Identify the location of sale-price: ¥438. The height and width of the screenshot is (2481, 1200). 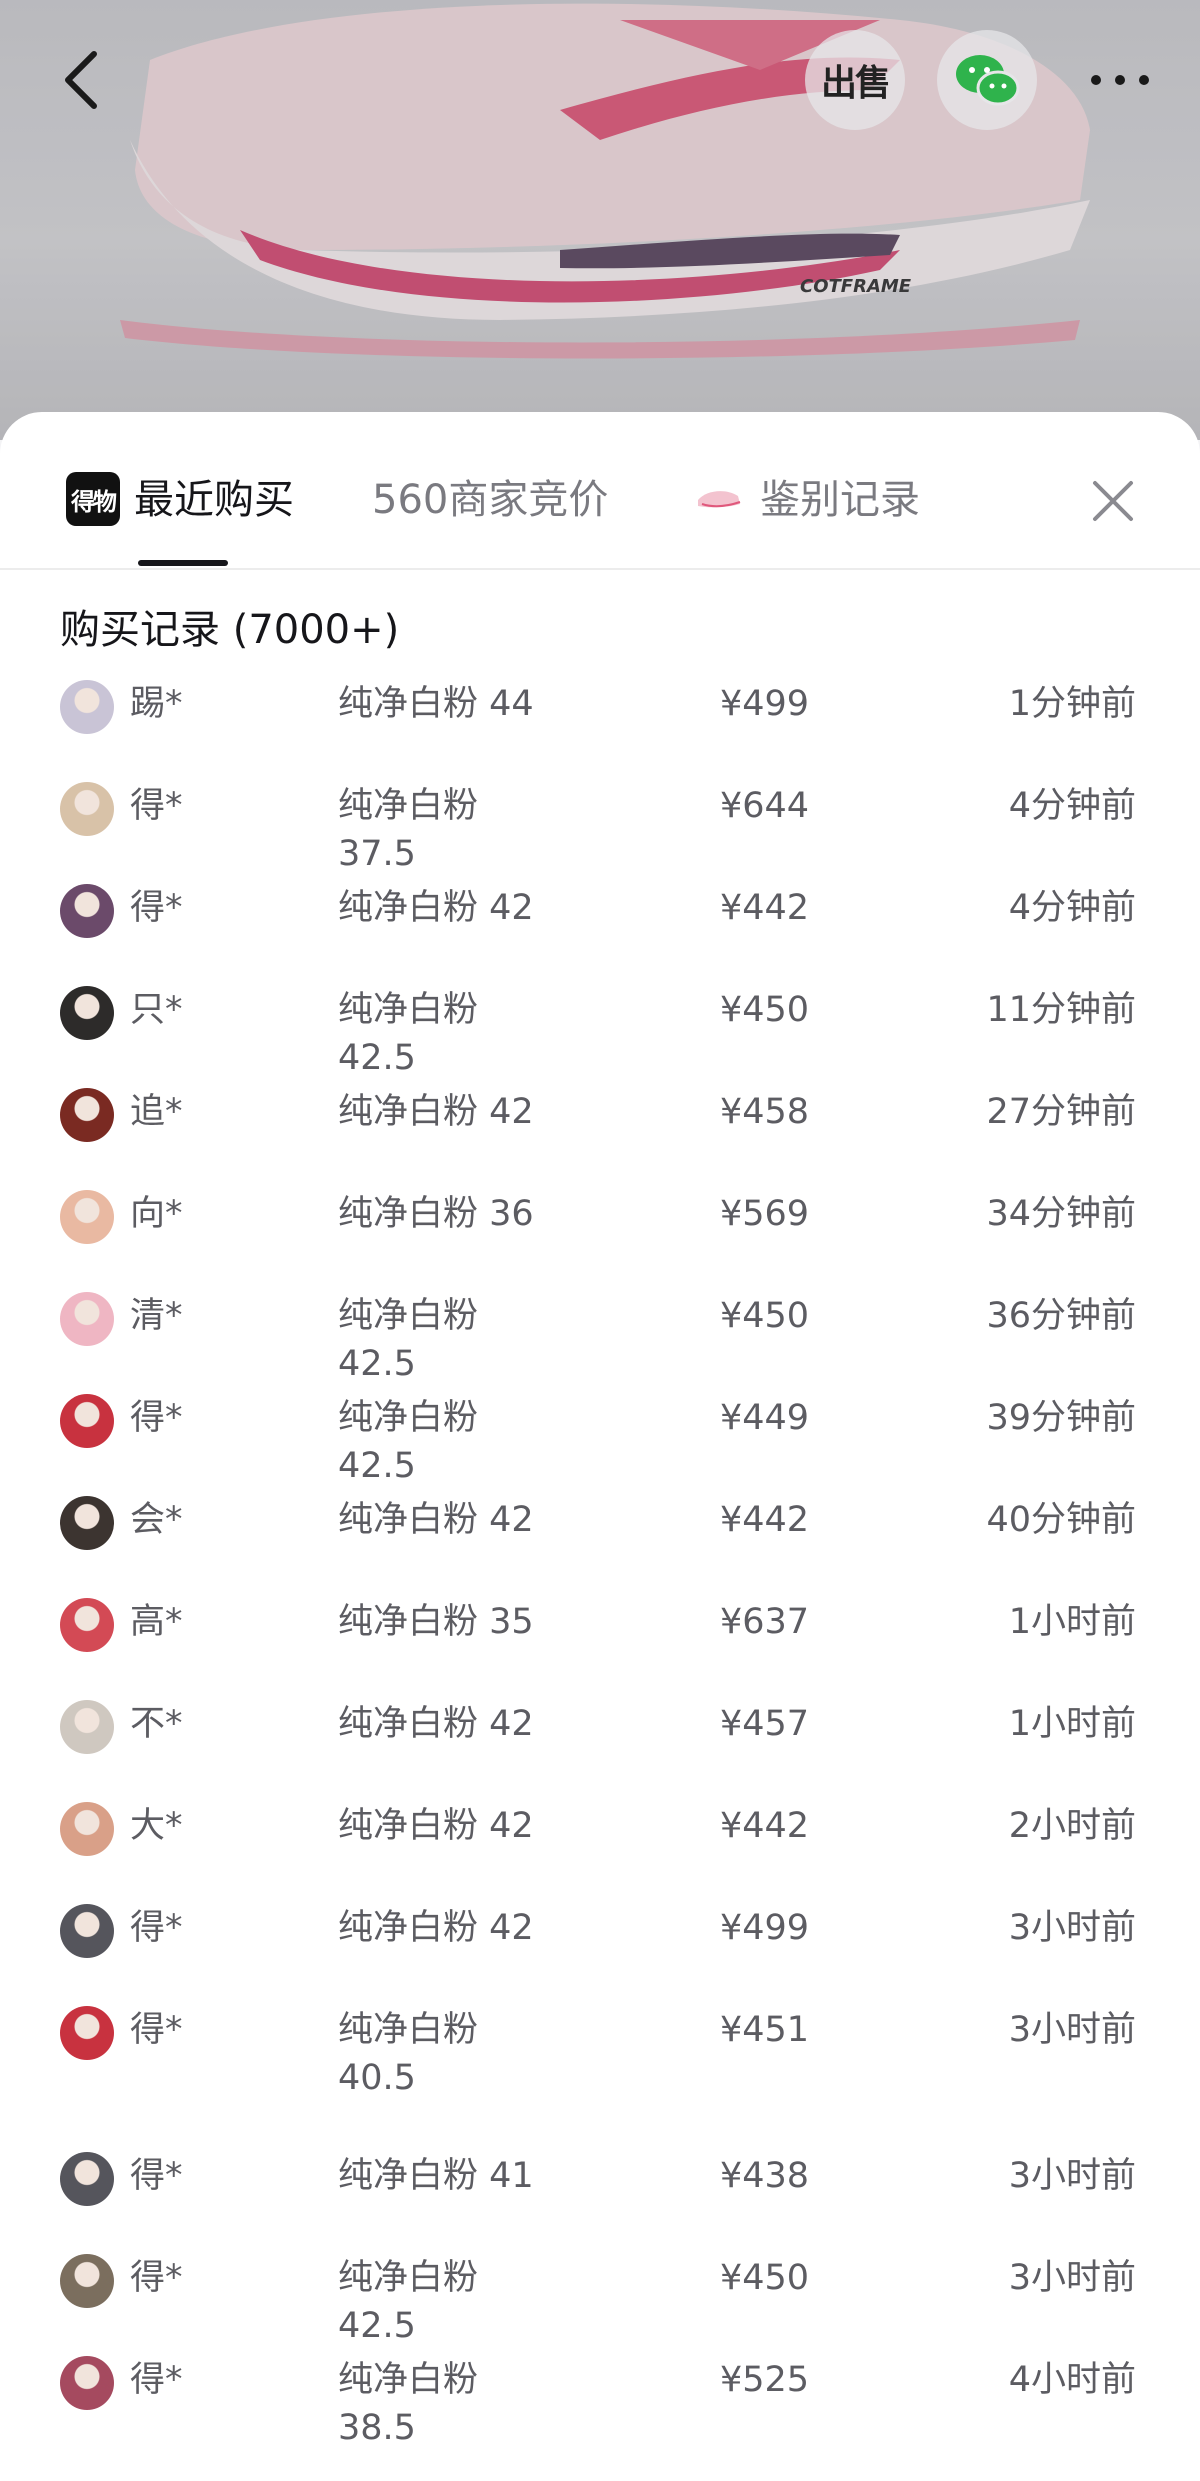
(765, 2176).